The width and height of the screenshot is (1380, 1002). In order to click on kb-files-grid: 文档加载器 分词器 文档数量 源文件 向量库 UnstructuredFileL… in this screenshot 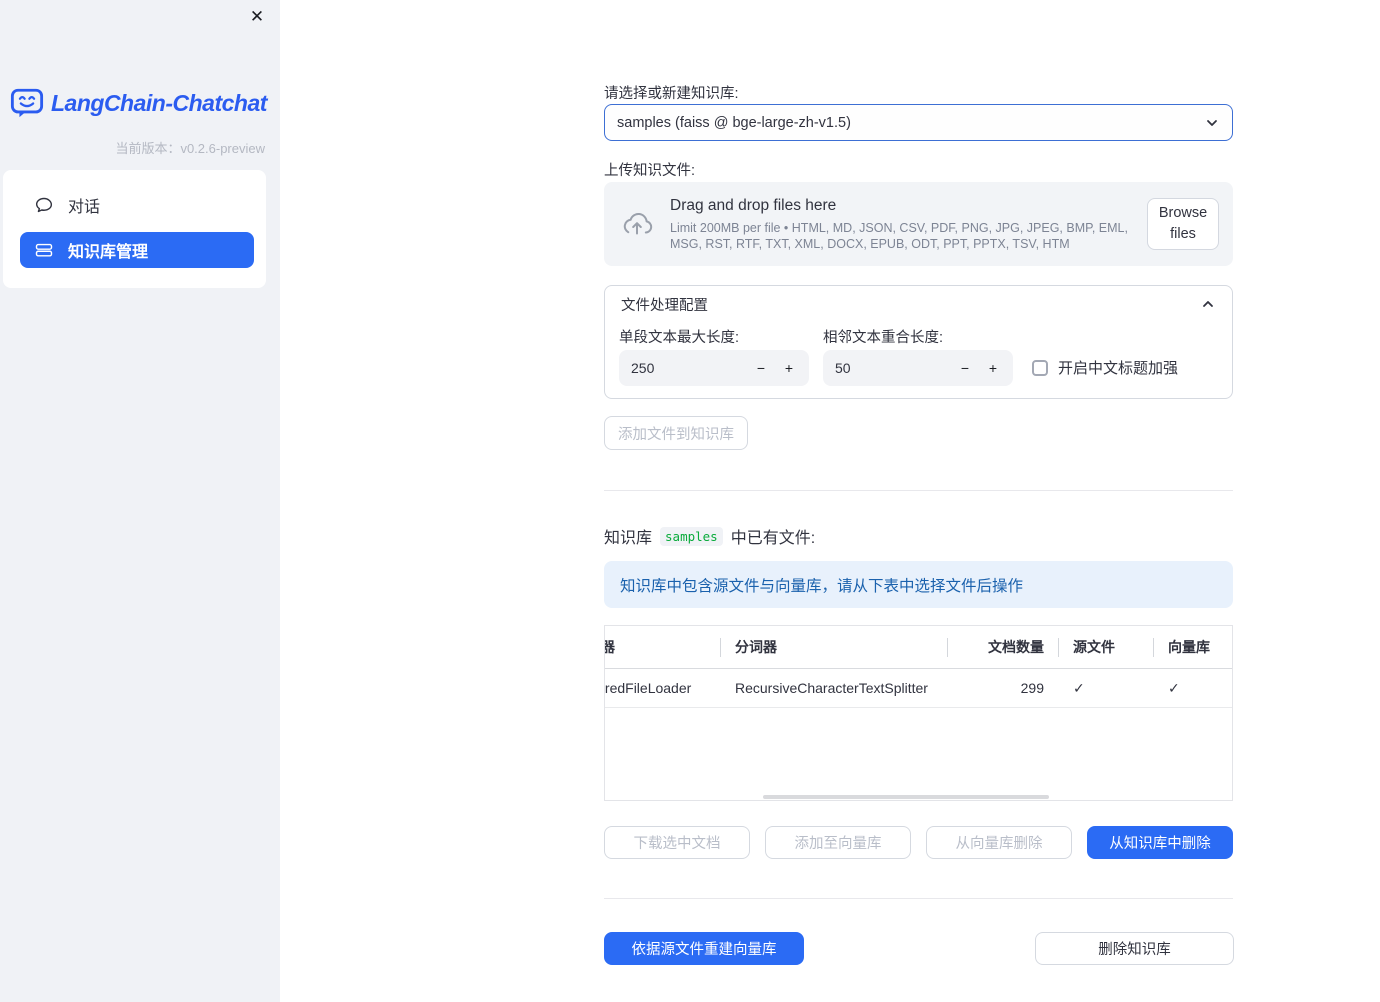, I will do `click(918, 667)`.